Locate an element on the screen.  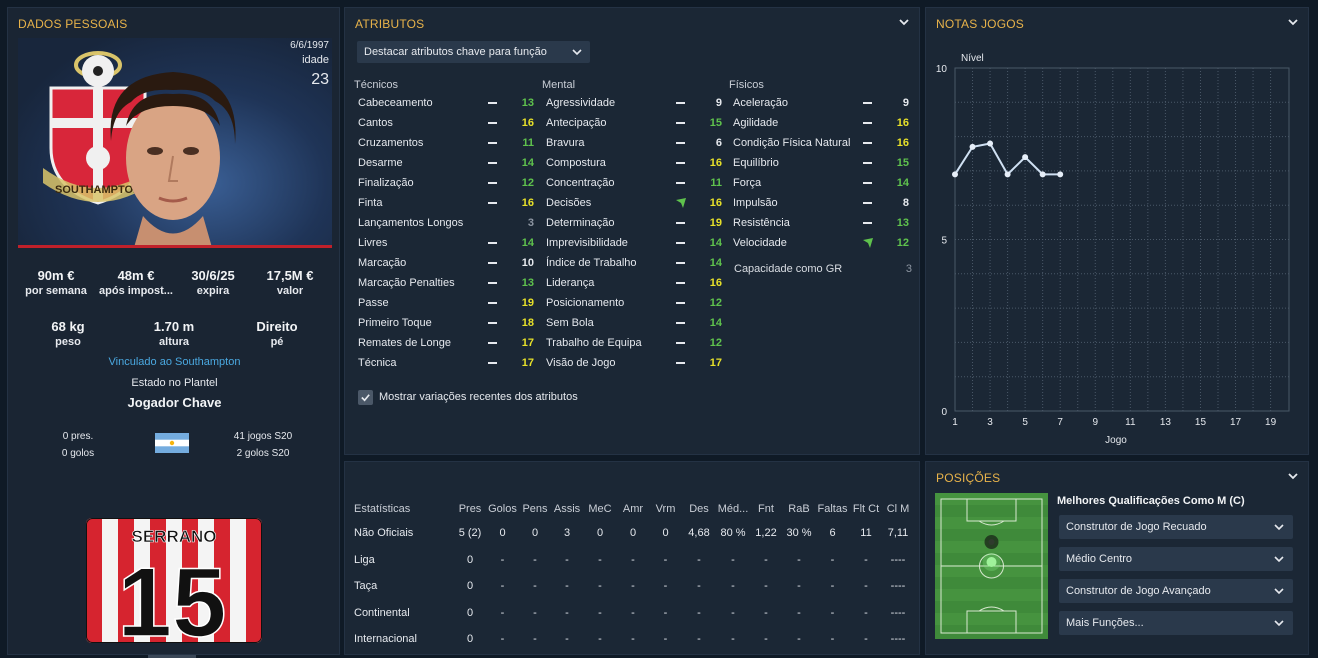
stats-column-header: Faltas is located at coordinates (832, 509).